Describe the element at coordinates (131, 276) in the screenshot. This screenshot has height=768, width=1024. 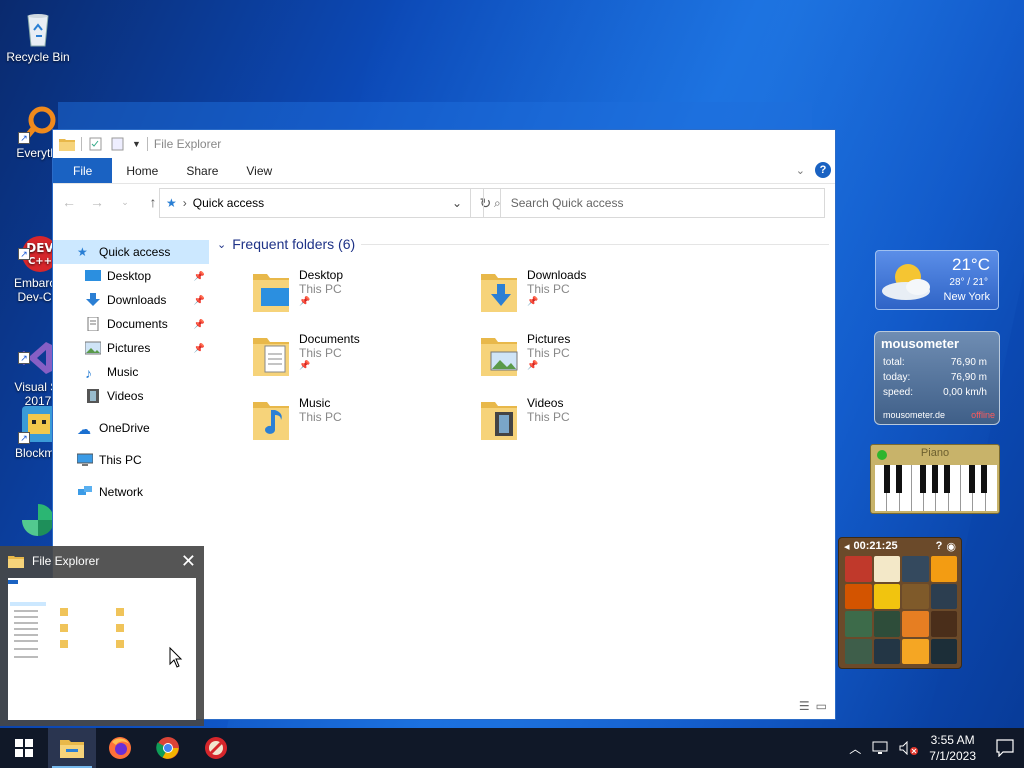
I see `nav-item-desktop: Desktop 📌` at that location.